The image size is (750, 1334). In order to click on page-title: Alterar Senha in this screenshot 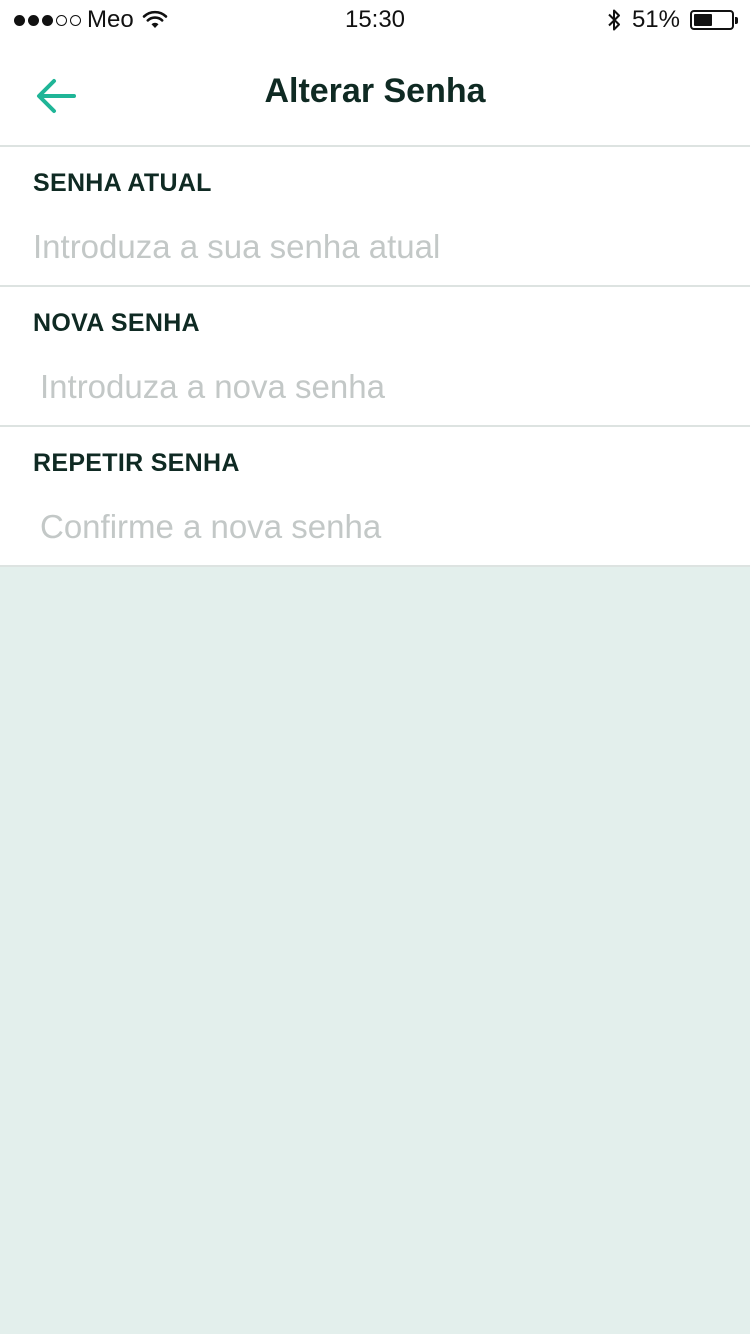, I will do `click(375, 91)`.